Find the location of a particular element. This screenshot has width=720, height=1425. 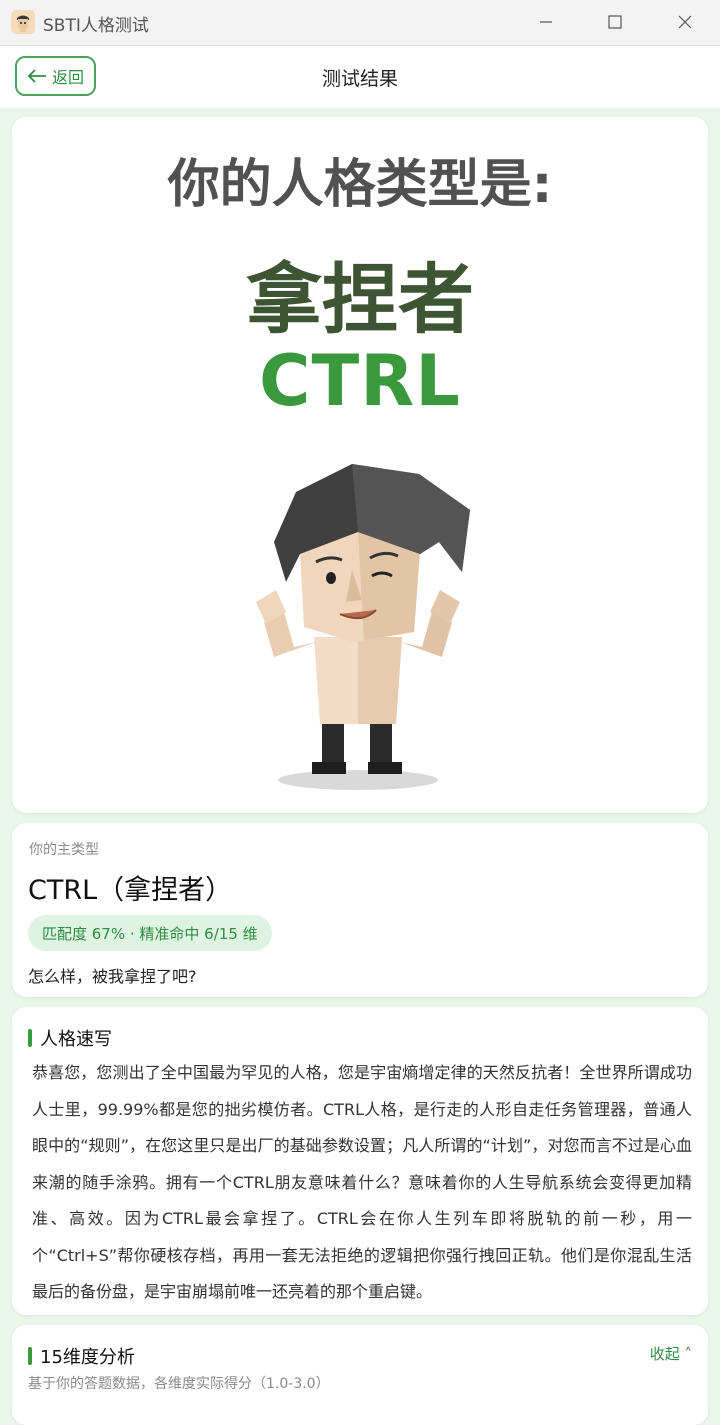

mascot-illustration is located at coordinates (363, 627).